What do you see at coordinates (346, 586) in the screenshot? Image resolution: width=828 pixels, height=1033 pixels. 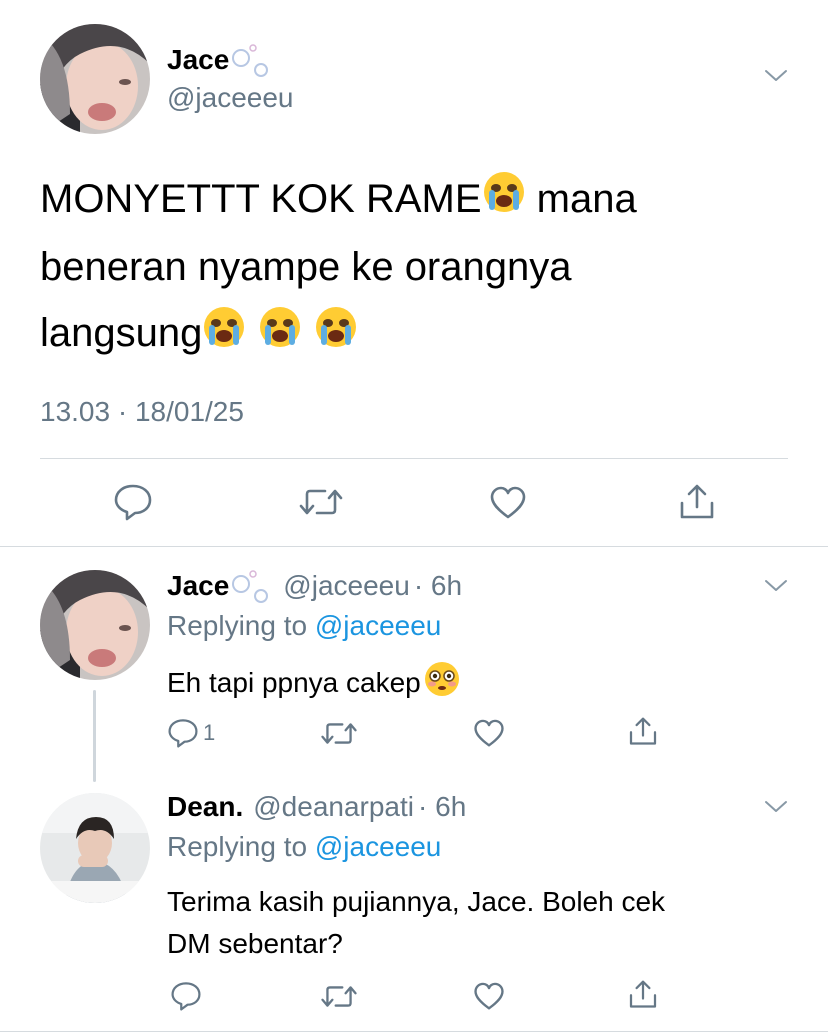 I see `reply1-author-handle: @jaceeeu` at bounding box center [346, 586].